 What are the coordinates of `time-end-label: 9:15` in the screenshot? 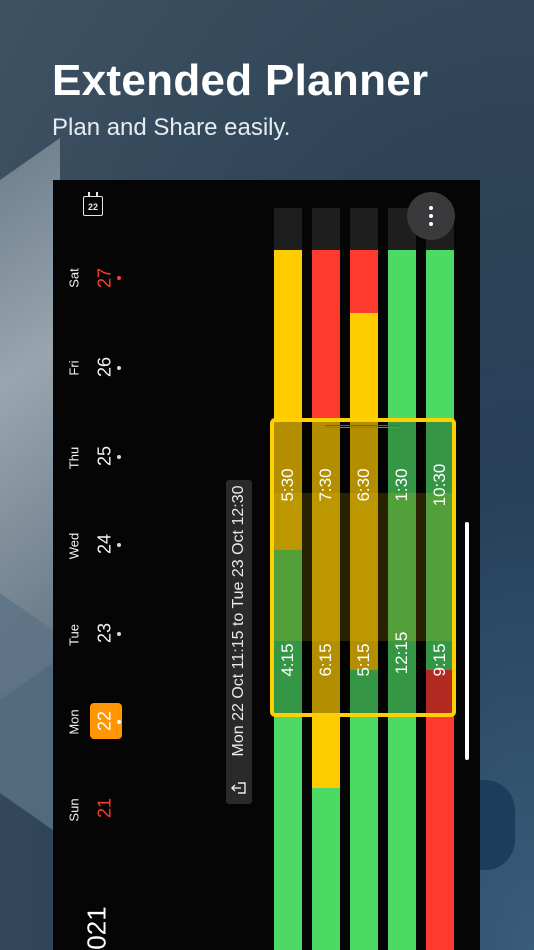 It's located at (439, 660).